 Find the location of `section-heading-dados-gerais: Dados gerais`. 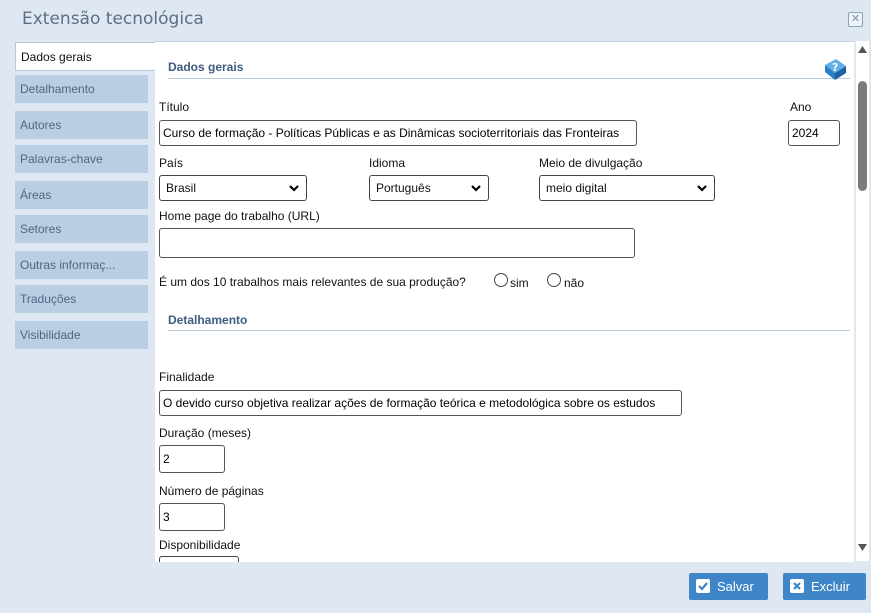

section-heading-dados-gerais: Dados gerais is located at coordinates (206, 67).